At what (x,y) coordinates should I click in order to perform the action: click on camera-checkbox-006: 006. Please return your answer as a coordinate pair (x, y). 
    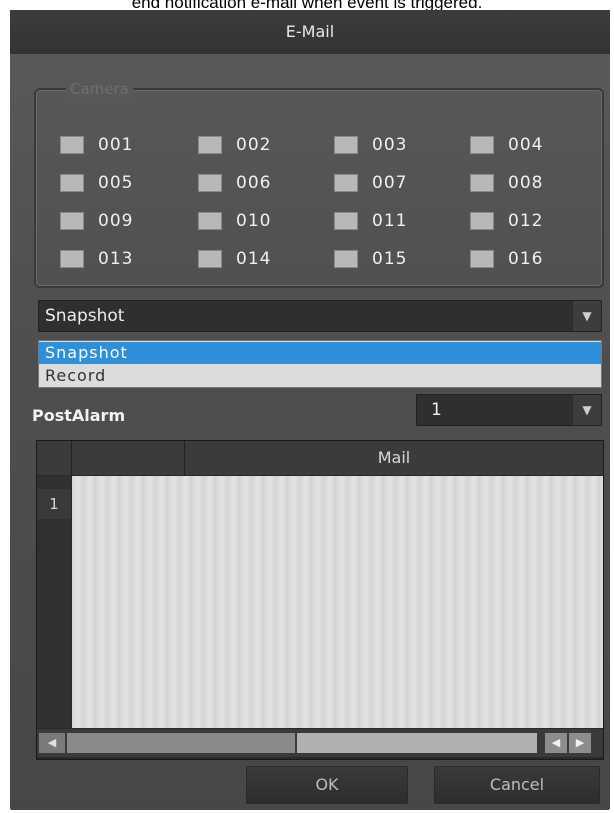
    Looking at the image, I should click on (253, 183).